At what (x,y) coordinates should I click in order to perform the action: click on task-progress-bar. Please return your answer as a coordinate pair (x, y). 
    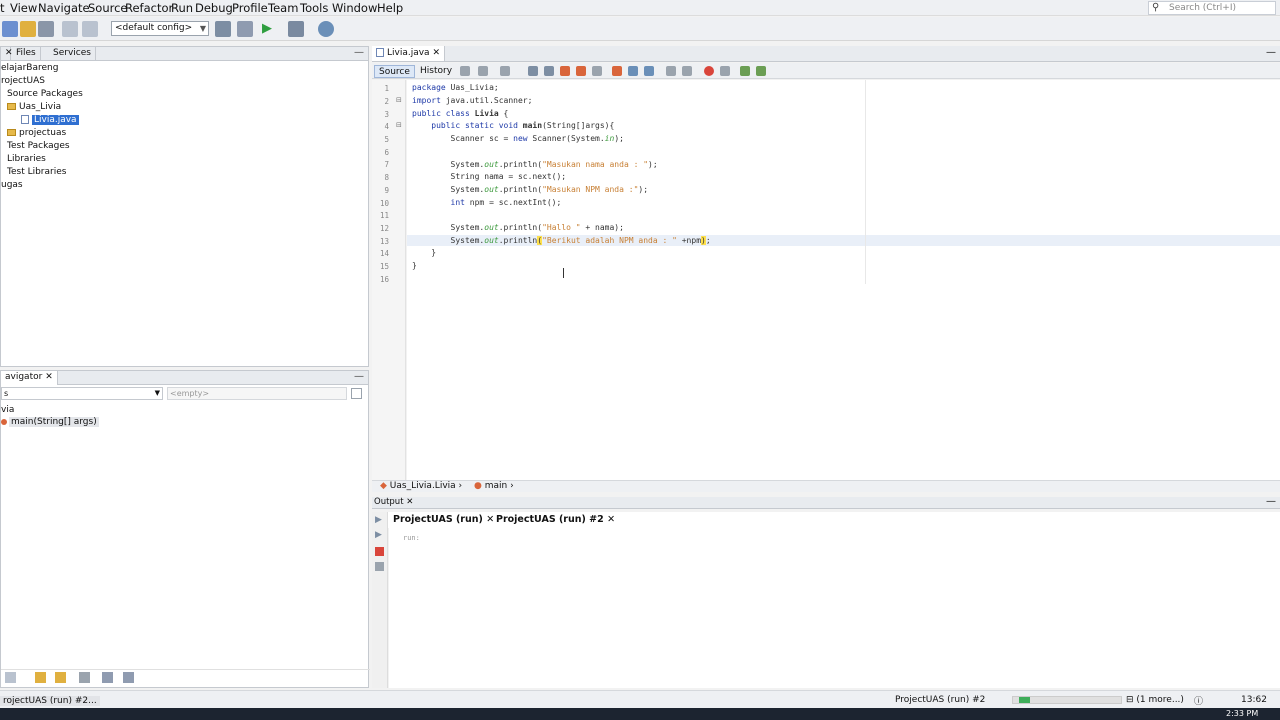
    Looking at the image, I should click on (1067, 700).